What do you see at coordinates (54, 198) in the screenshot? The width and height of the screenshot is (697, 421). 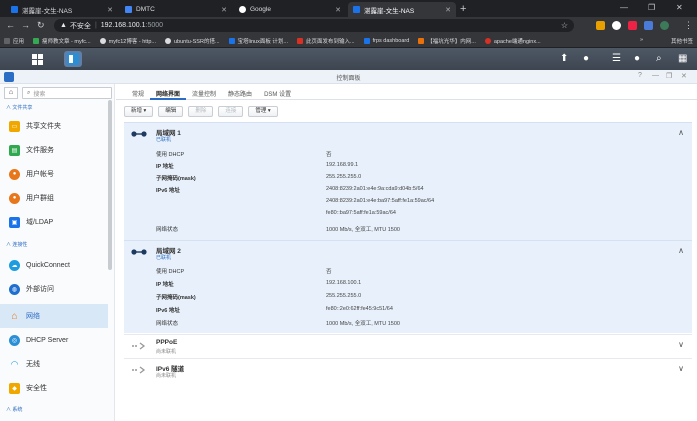 I see `sidebar-item-group: ● 用户群组` at bounding box center [54, 198].